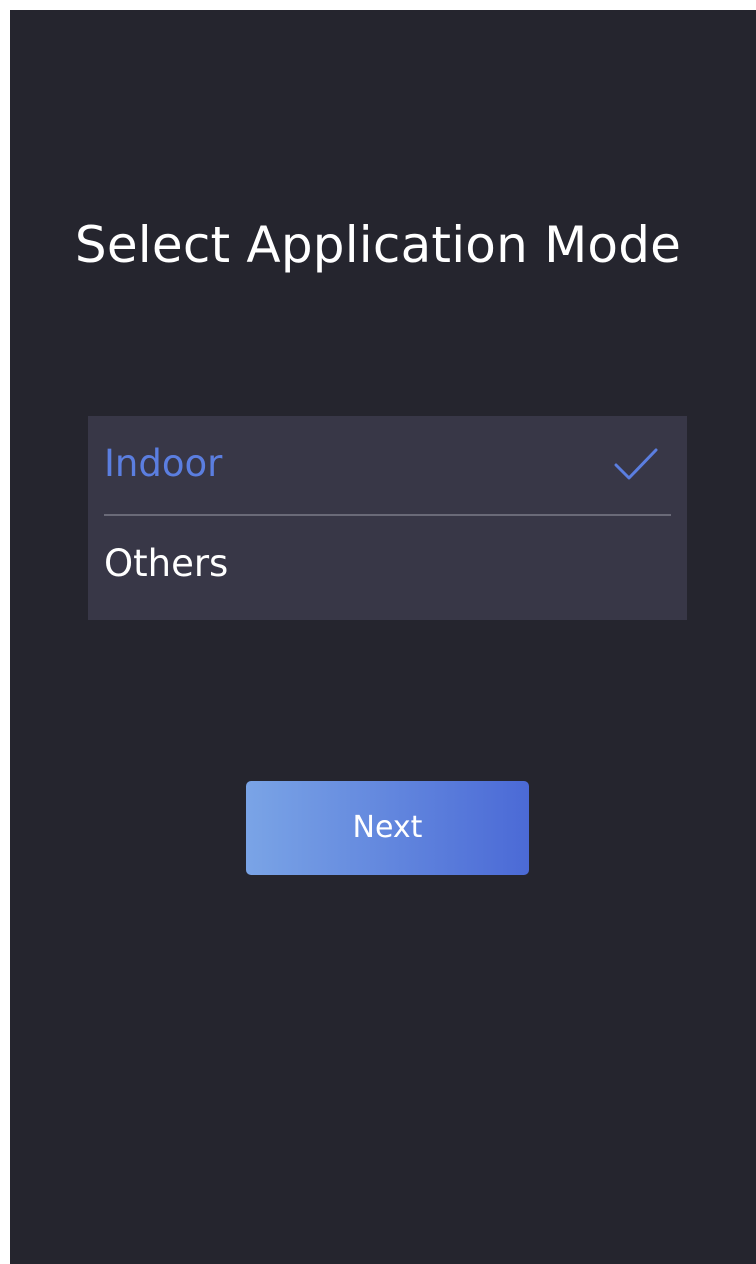 The image size is (756, 1264). I want to click on check-icon, so click(636, 464).